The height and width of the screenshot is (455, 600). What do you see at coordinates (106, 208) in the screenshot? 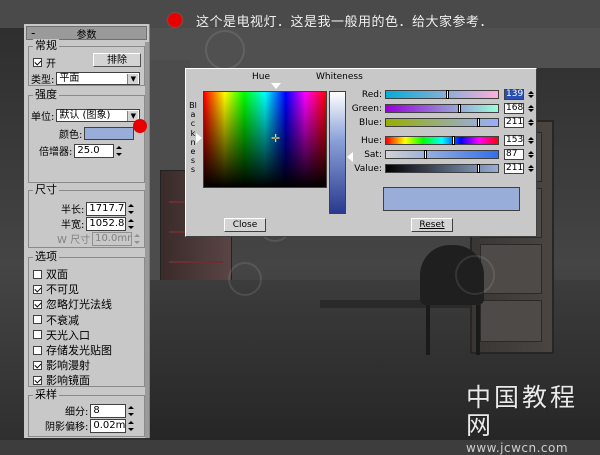
I see `half-length-field: 1717.758` at bounding box center [106, 208].